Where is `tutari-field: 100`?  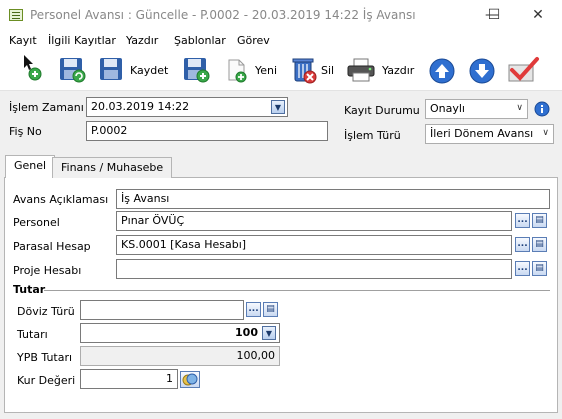 tutari-field: 100 is located at coordinates (180, 333).